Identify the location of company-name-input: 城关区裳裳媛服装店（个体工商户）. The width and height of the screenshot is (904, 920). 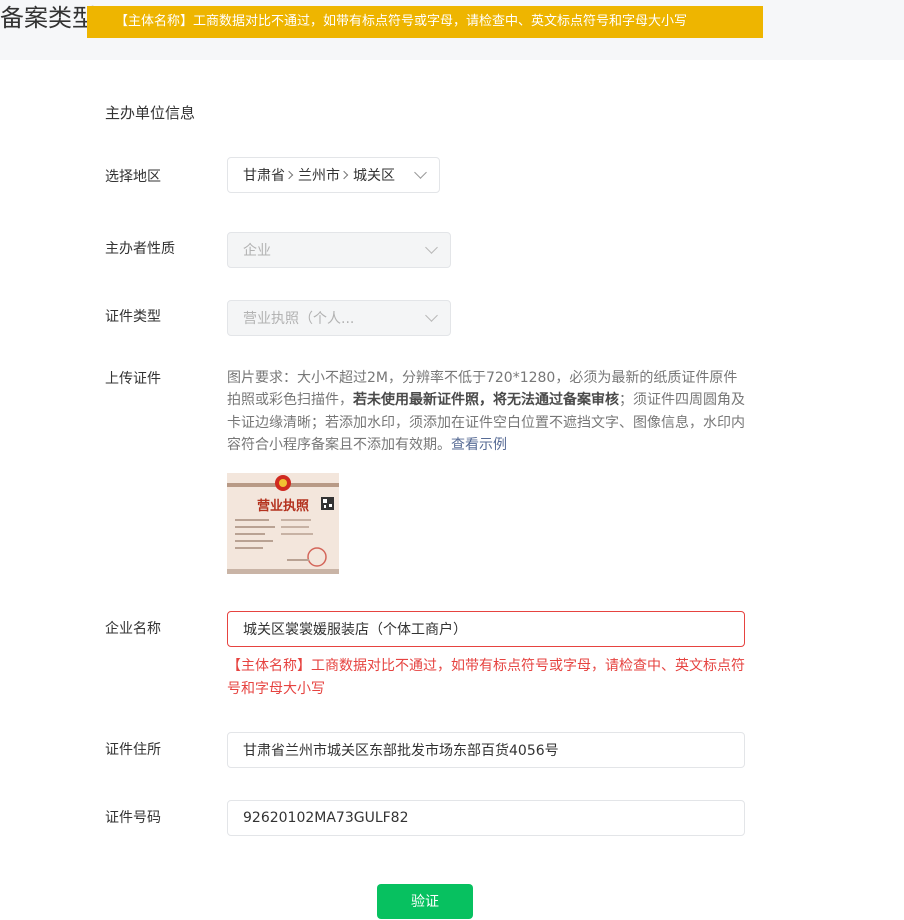
(486, 629).